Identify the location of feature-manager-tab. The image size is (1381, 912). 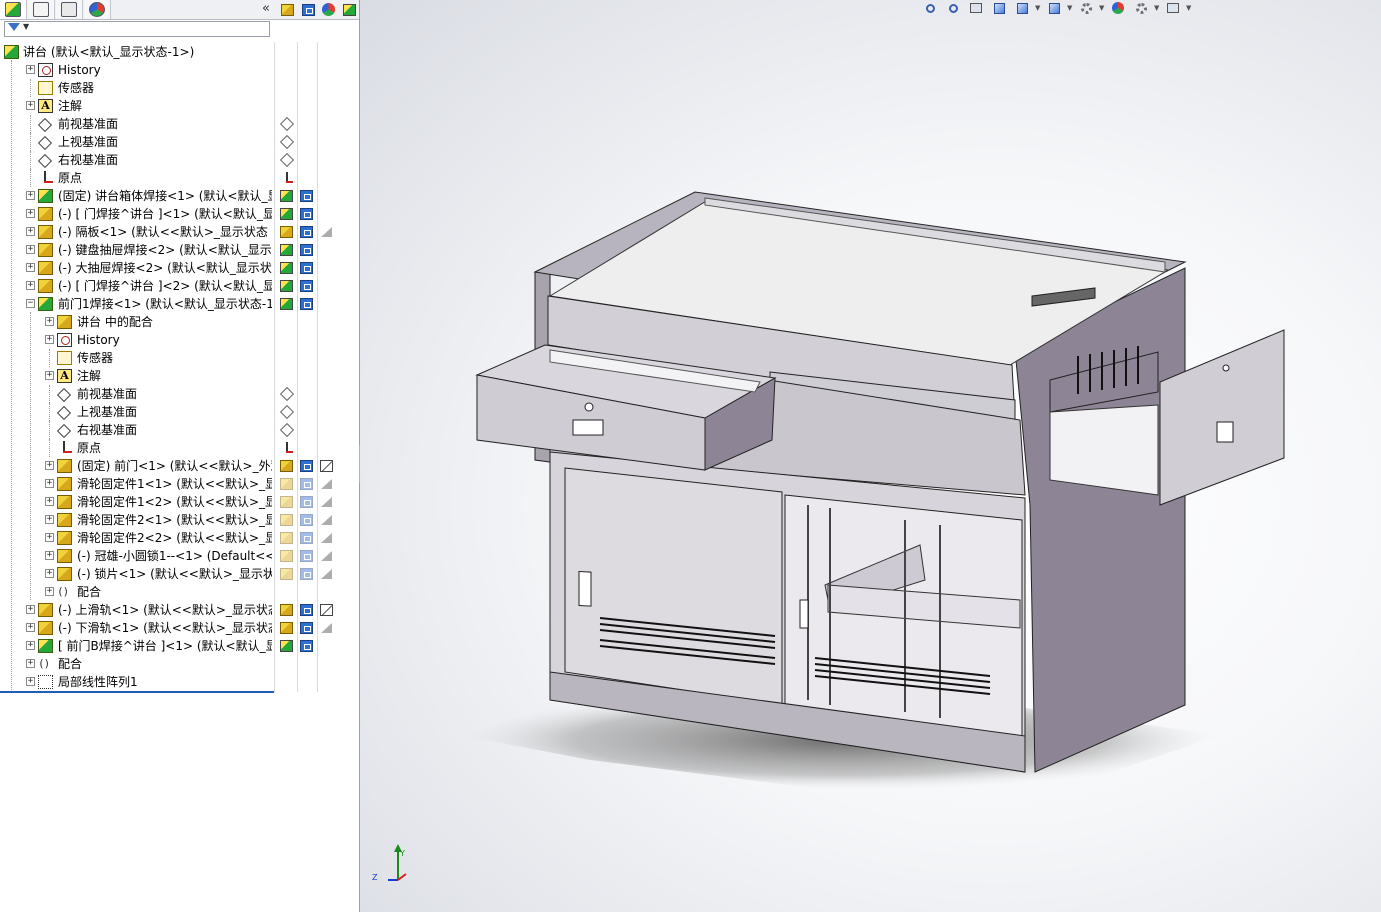
(13, 9).